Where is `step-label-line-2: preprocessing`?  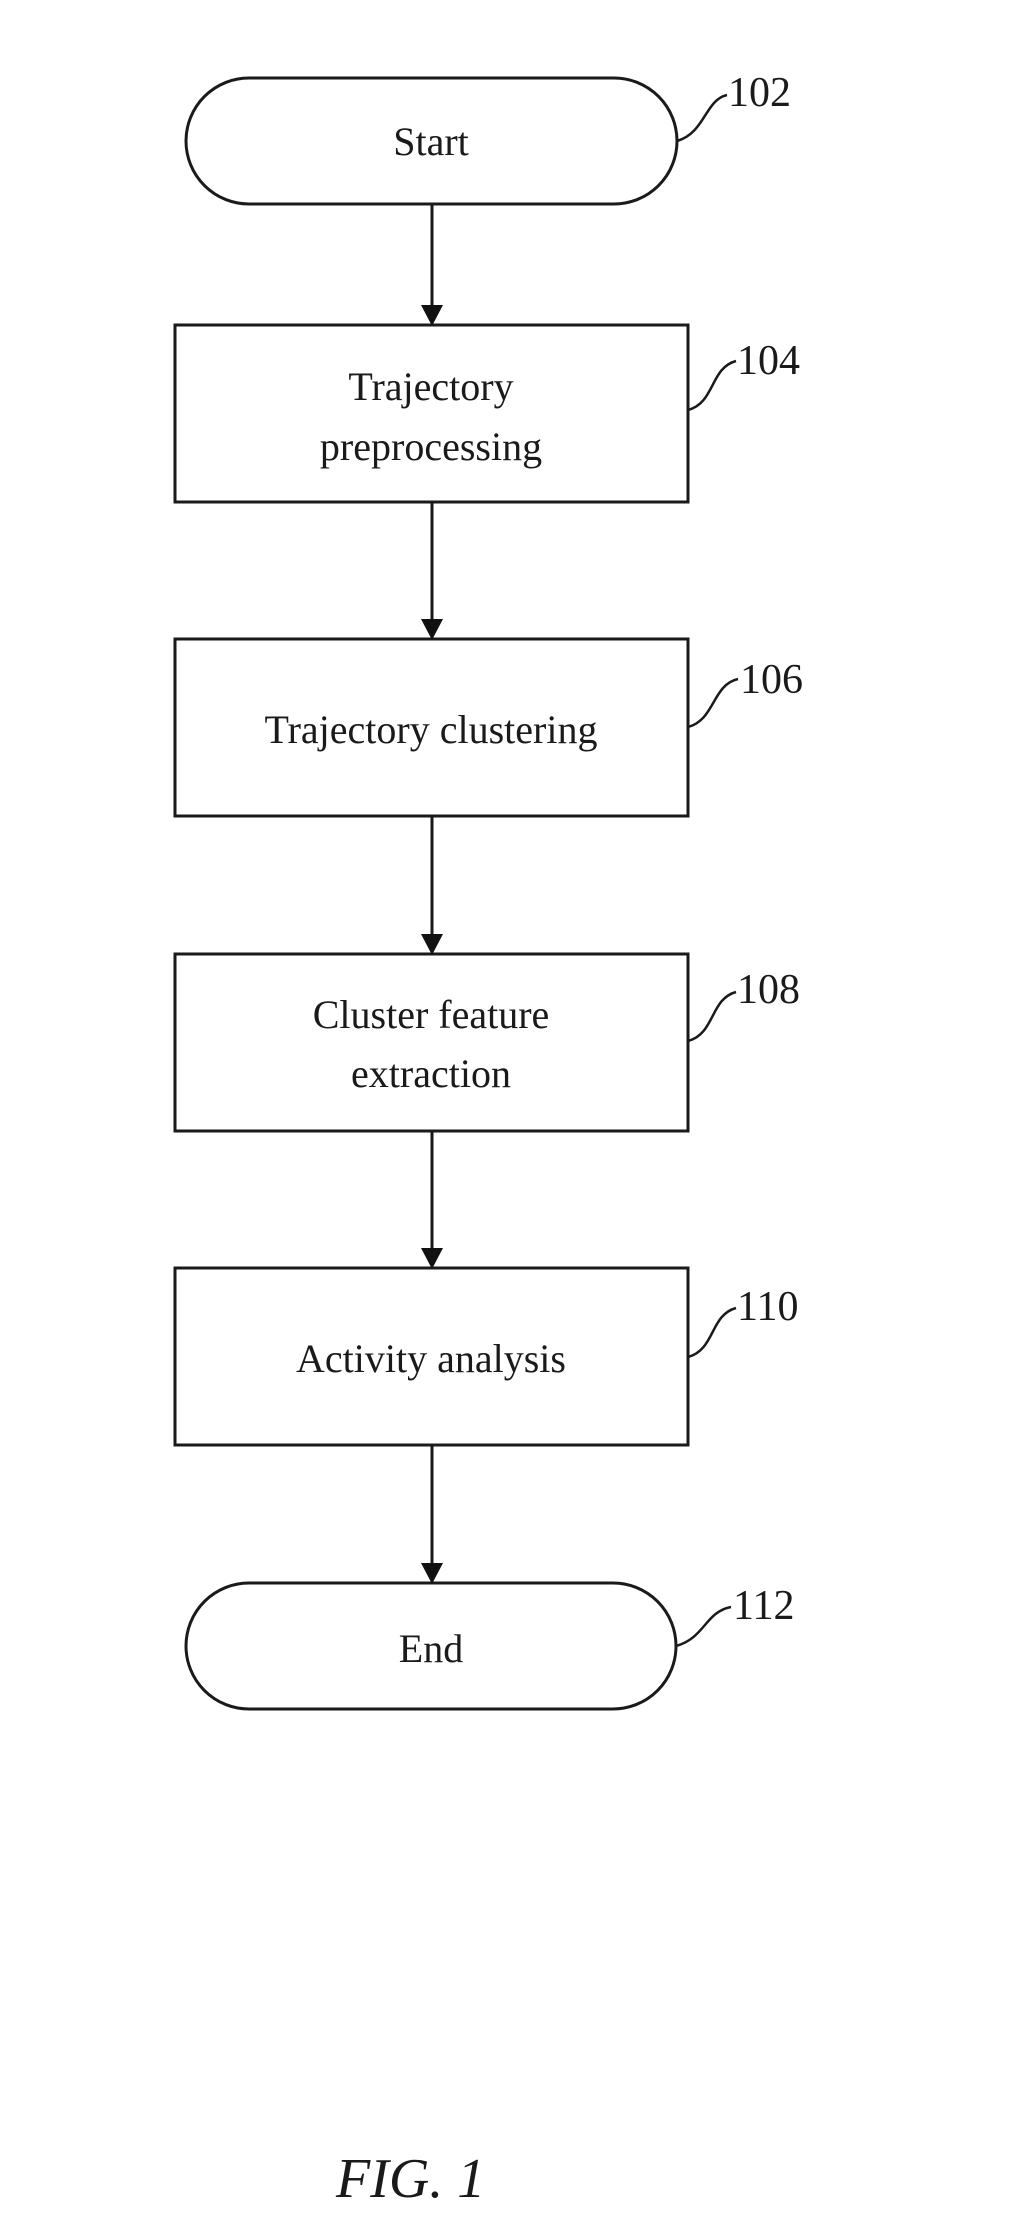
step-label-line-2: preprocessing is located at coordinates (431, 446).